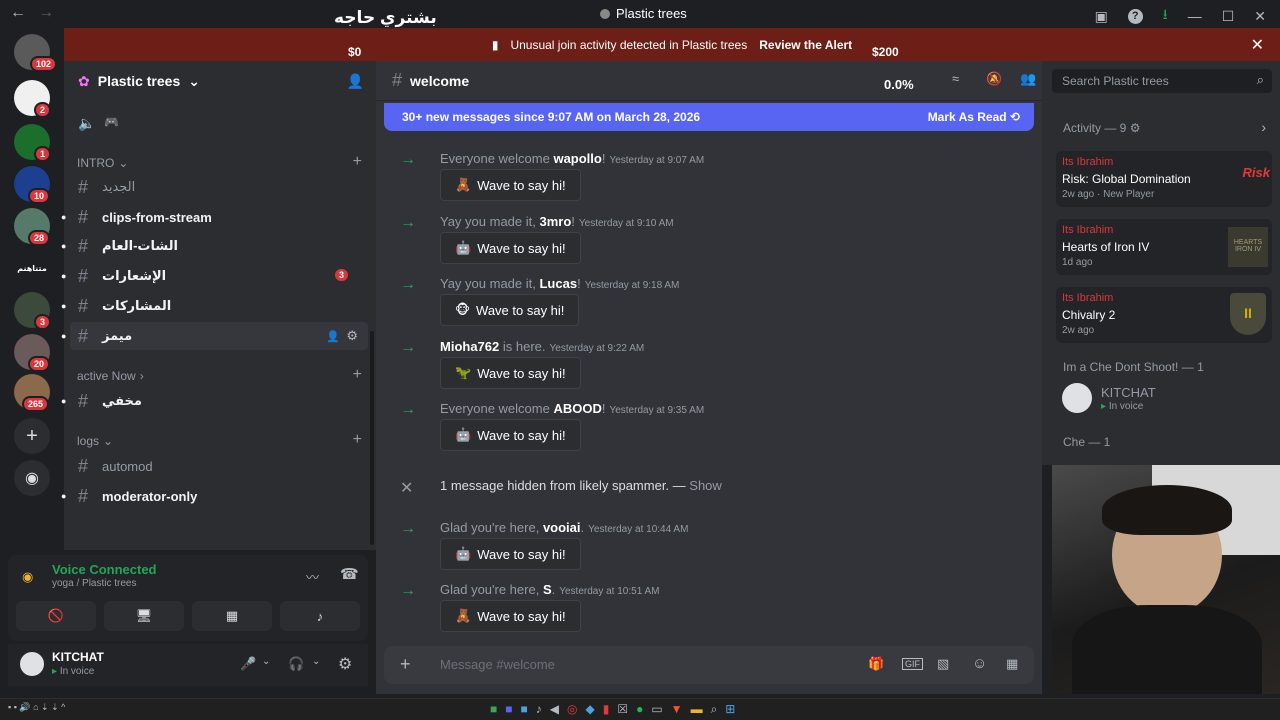  Describe the element at coordinates (32, 436) in the screenshot. I see `add-server-icon: +` at that location.